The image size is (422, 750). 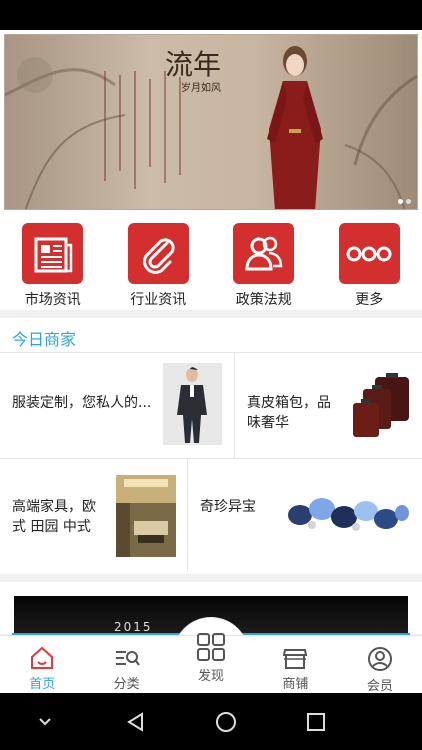 I want to click on leather-luggage-photo, so click(x=381, y=405).